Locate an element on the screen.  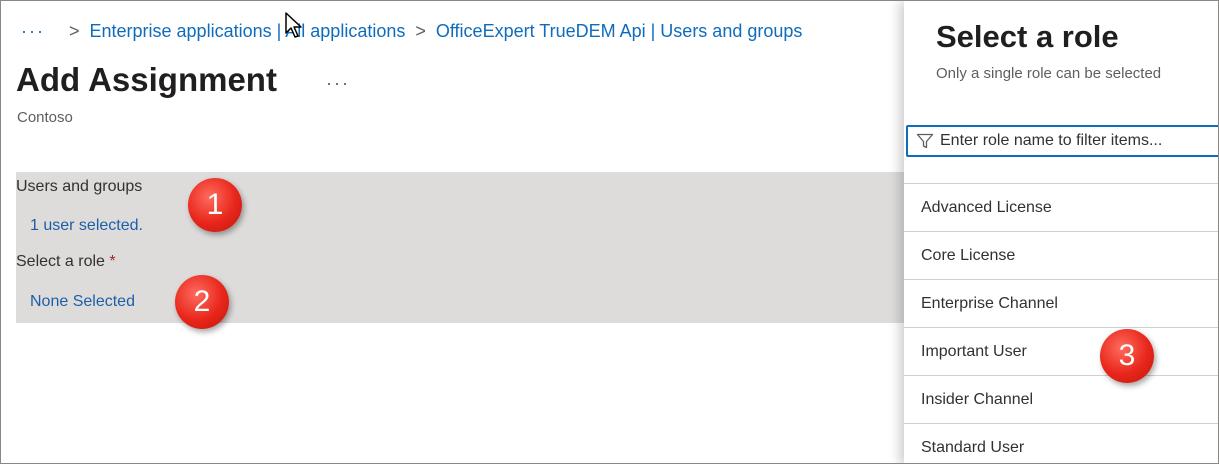
page-subtitle: Contoso is located at coordinates (45, 117).